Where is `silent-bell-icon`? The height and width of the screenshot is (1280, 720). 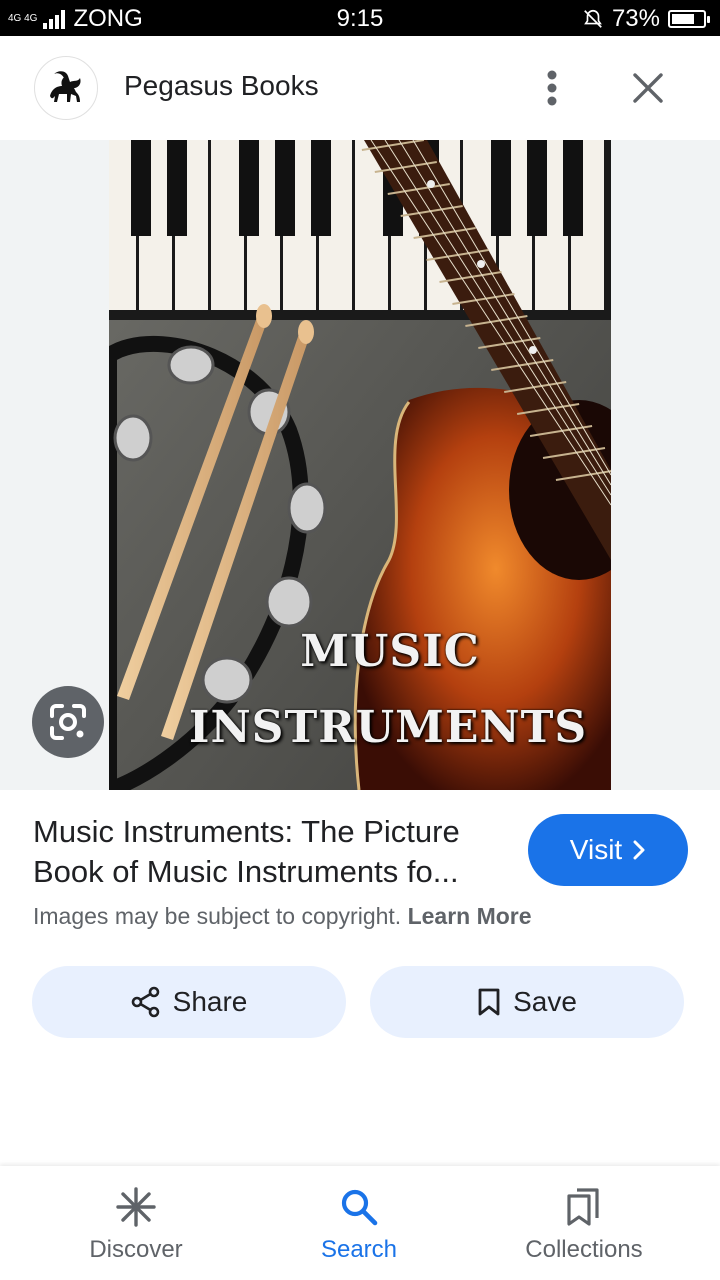 silent-bell-icon is located at coordinates (593, 18).